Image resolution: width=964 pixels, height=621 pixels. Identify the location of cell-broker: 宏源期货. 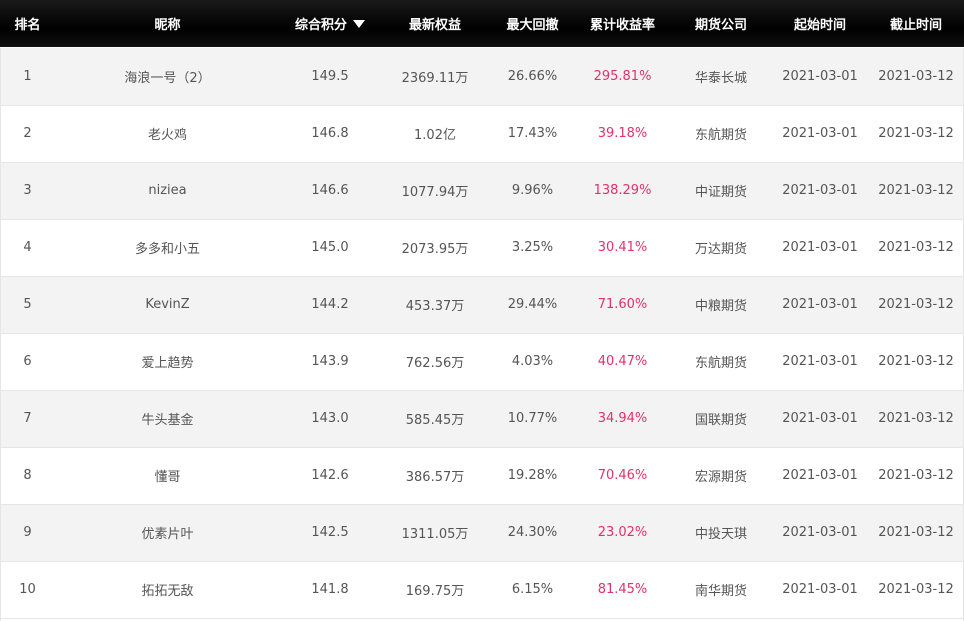
(720, 477).